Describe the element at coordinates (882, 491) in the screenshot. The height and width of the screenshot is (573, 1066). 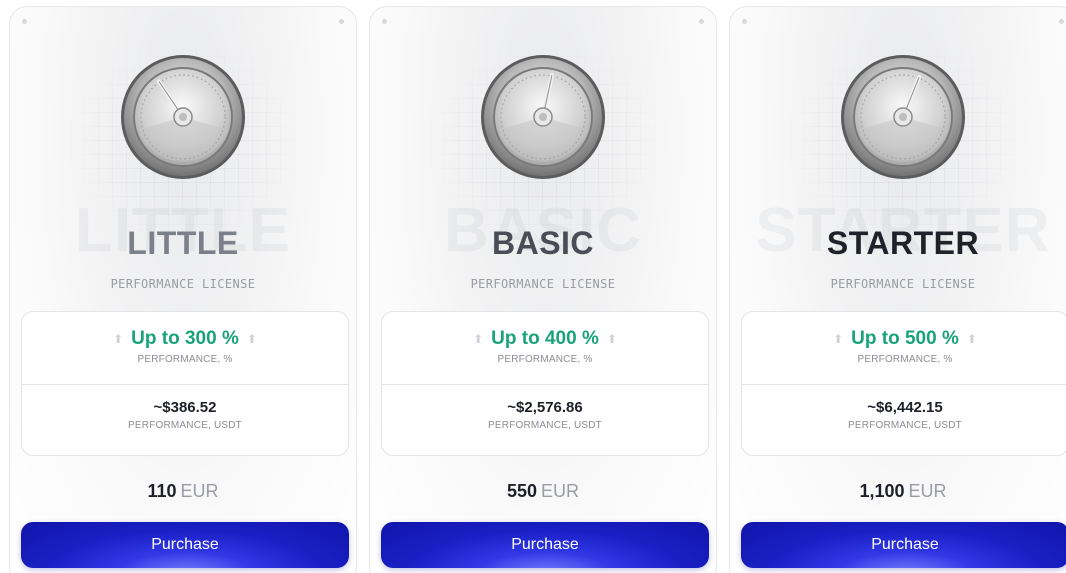
I see `price-amount: 1,100` at that location.